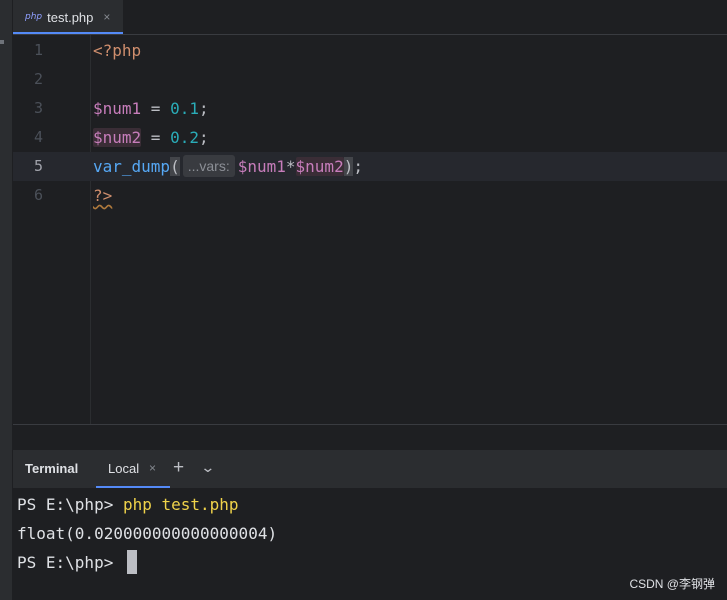 This screenshot has height=600, width=727. I want to click on code-line-1: 1 <?php, so click(370, 50).